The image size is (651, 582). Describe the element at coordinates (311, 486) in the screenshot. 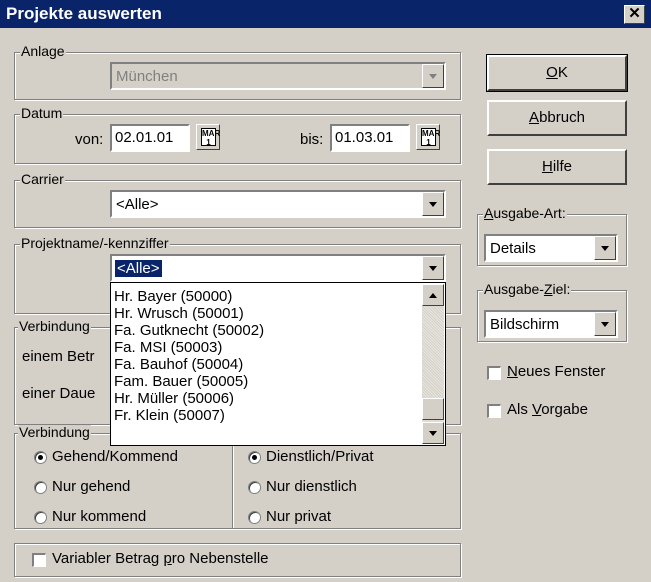

I see `radio-label: Nur dienstlich` at that location.